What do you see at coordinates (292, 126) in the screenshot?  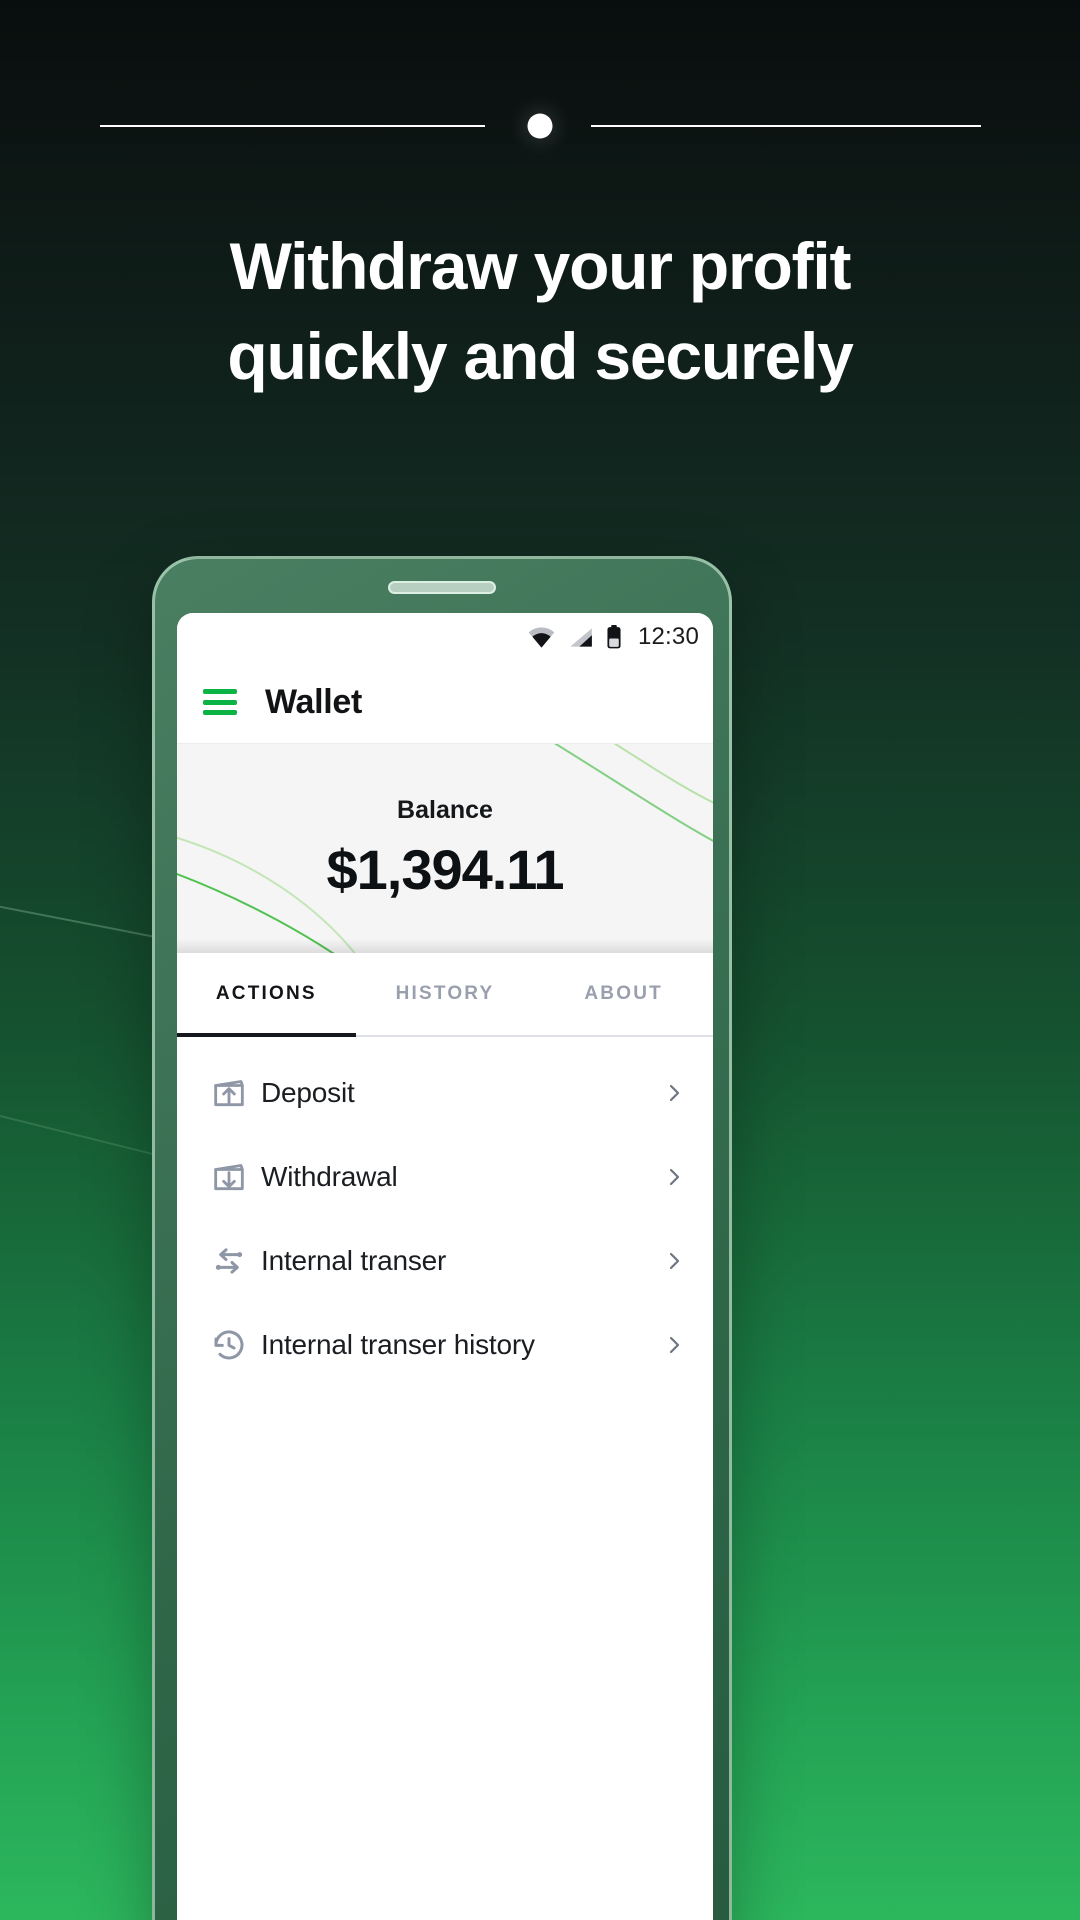 I see `notch-line-left` at bounding box center [292, 126].